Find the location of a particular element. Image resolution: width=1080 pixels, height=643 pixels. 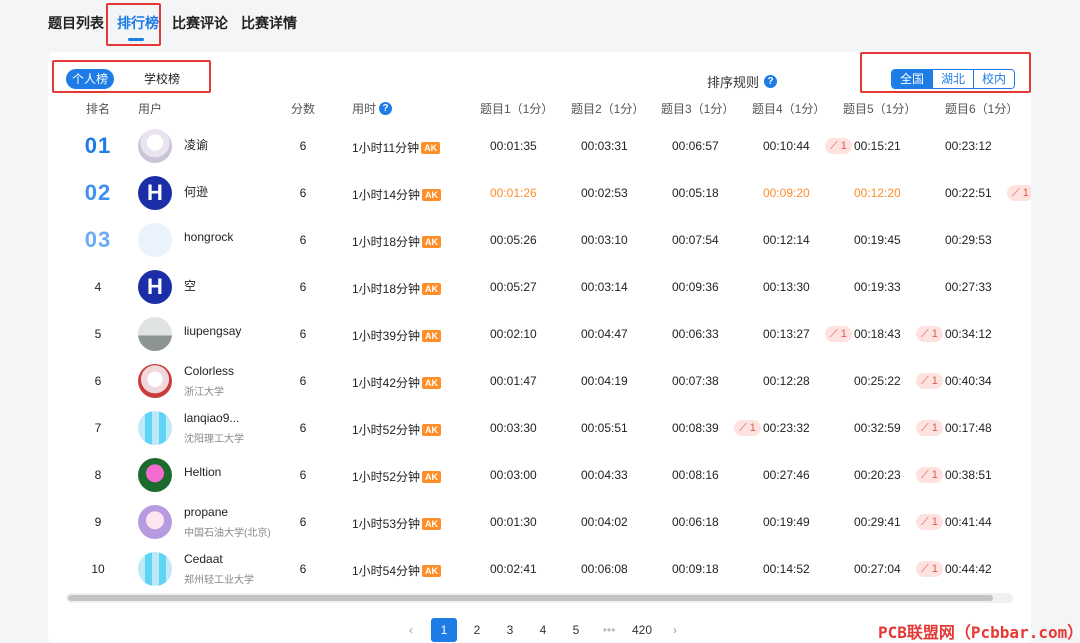

pagination: ‹ 1 2 3 4 5 ••• 420 › is located at coordinates (546, 630).